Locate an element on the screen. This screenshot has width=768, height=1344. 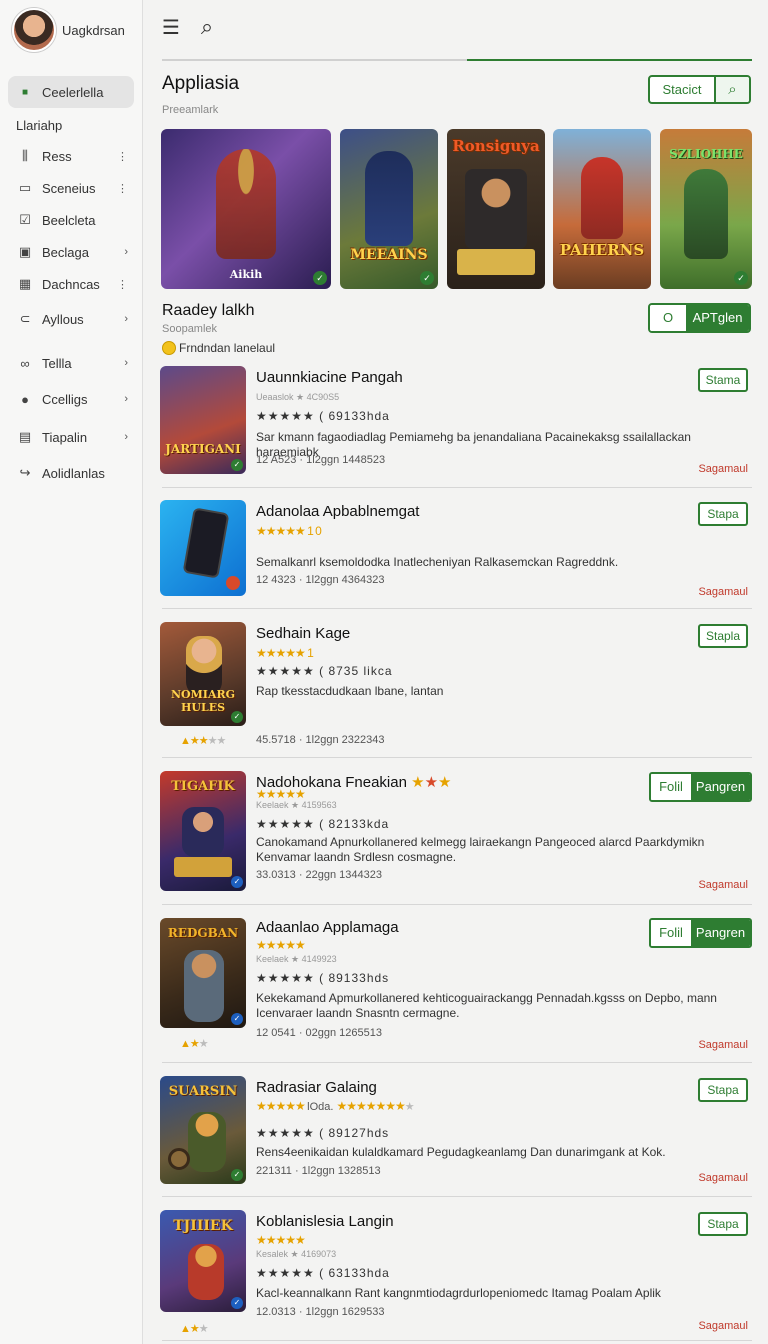
app-meta: 12.0313 · 1l2ggn 1629533 is located at coordinates (320, 1312).